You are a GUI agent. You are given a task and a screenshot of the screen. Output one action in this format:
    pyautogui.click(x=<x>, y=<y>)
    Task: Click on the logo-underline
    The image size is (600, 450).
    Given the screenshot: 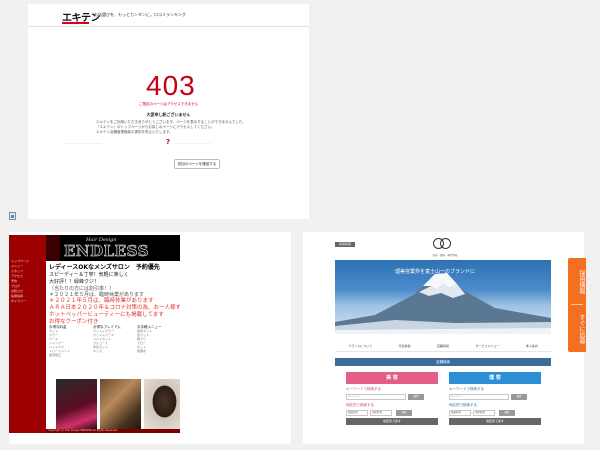 What is the action you would take?
    pyautogui.click(x=75, y=23)
    